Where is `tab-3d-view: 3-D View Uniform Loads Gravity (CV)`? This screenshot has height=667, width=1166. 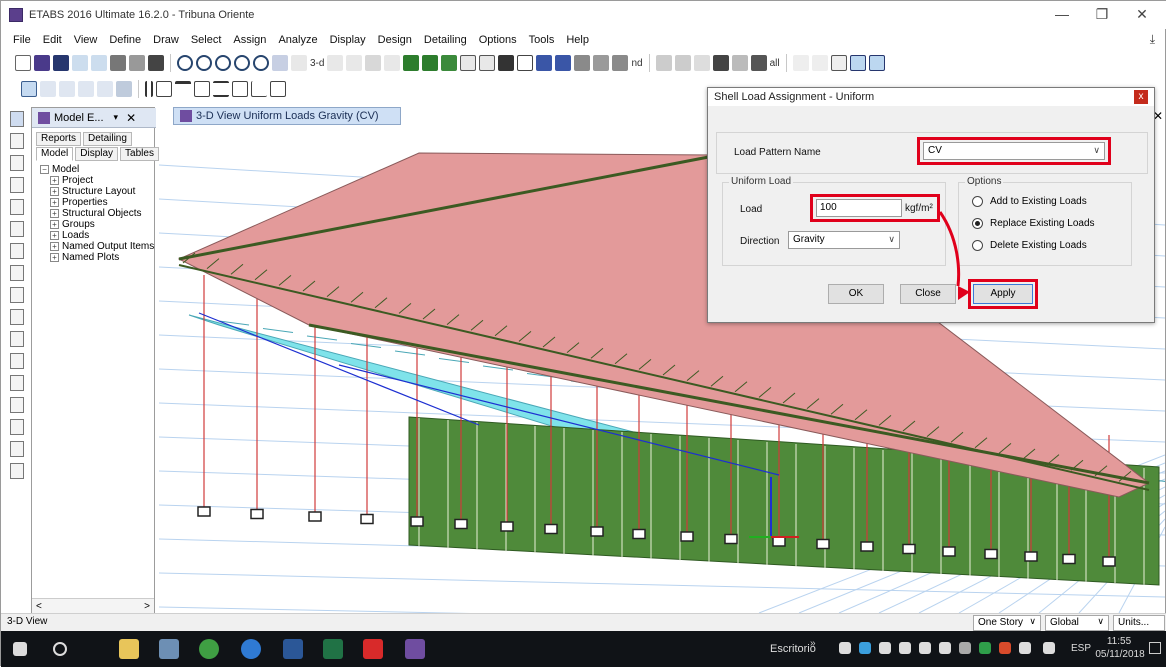 tab-3d-view: 3-D View Uniform Loads Gravity (CV) is located at coordinates (287, 116).